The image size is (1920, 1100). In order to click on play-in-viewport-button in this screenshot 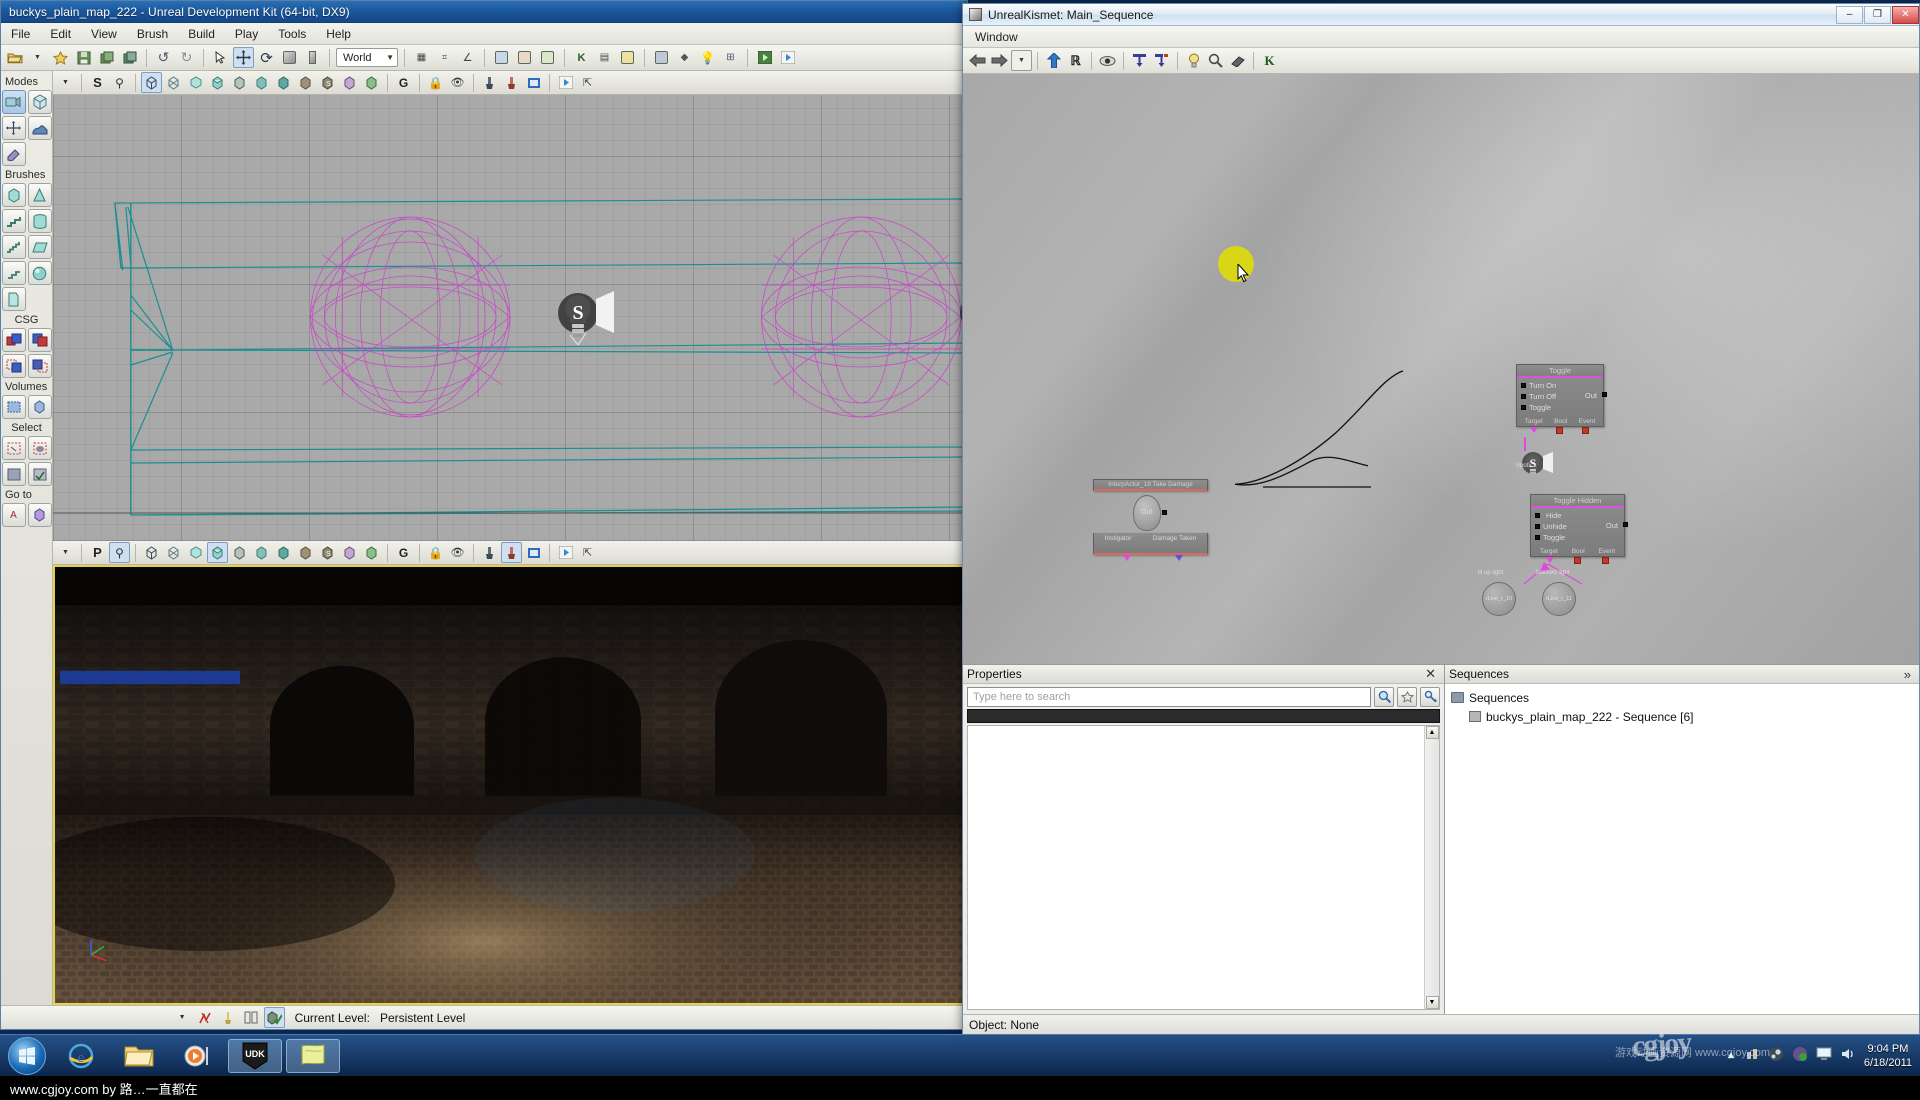, I will do `click(787, 57)`.